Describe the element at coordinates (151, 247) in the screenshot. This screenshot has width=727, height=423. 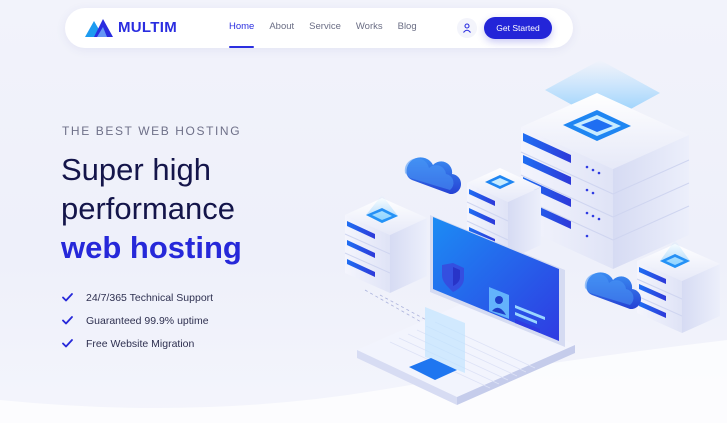
I see `headline-accent: web hosting` at that location.